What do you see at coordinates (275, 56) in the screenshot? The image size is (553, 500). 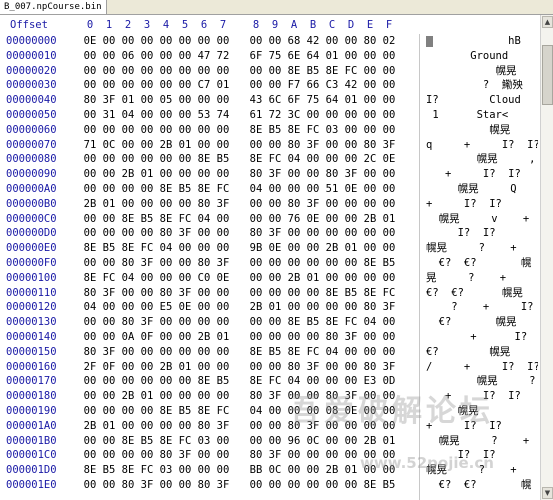 I see `hex-byte: 75` at bounding box center [275, 56].